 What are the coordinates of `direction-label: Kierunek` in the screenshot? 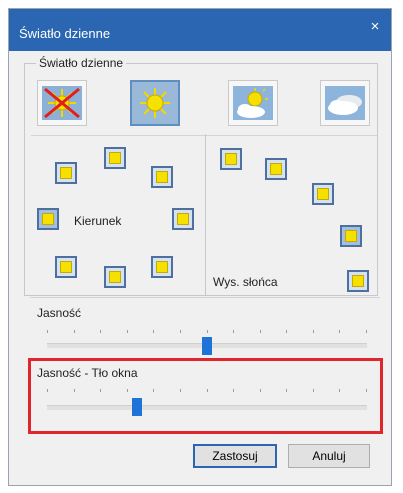 It's located at (98, 221).